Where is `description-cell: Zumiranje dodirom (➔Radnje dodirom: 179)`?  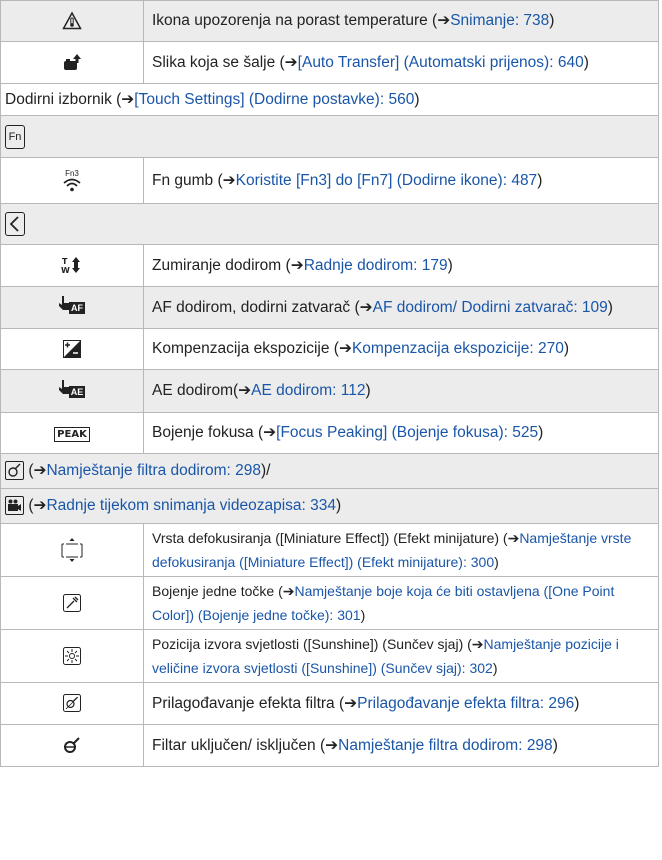 description-cell: Zumiranje dodirom (➔Radnje dodirom: 179) is located at coordinates (401, 265).